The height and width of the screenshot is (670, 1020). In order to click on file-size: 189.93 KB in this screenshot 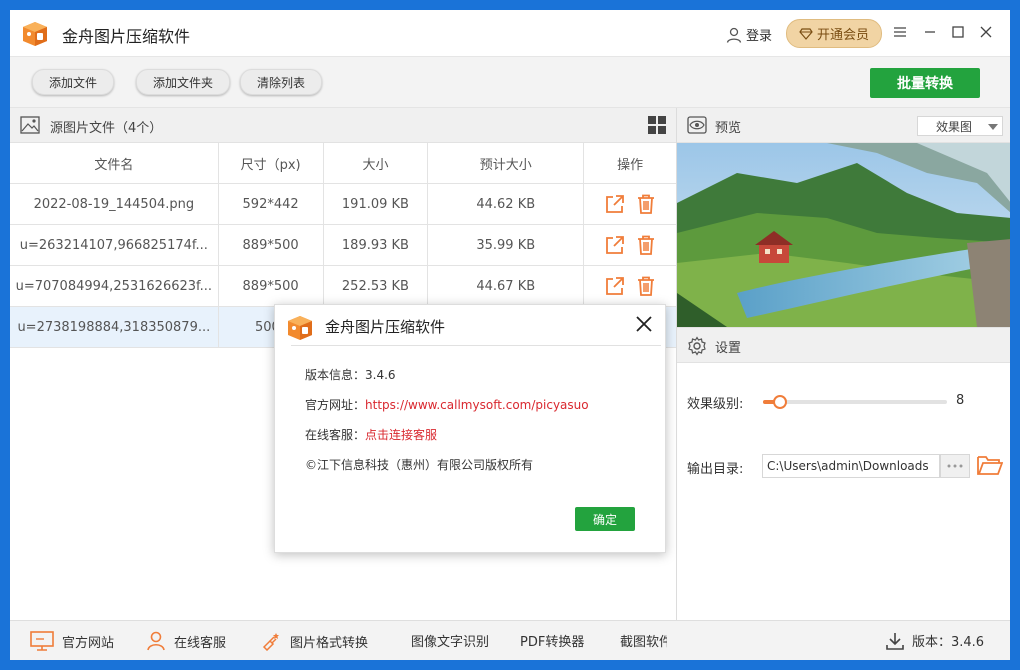, I will do `click(376, 245)`.